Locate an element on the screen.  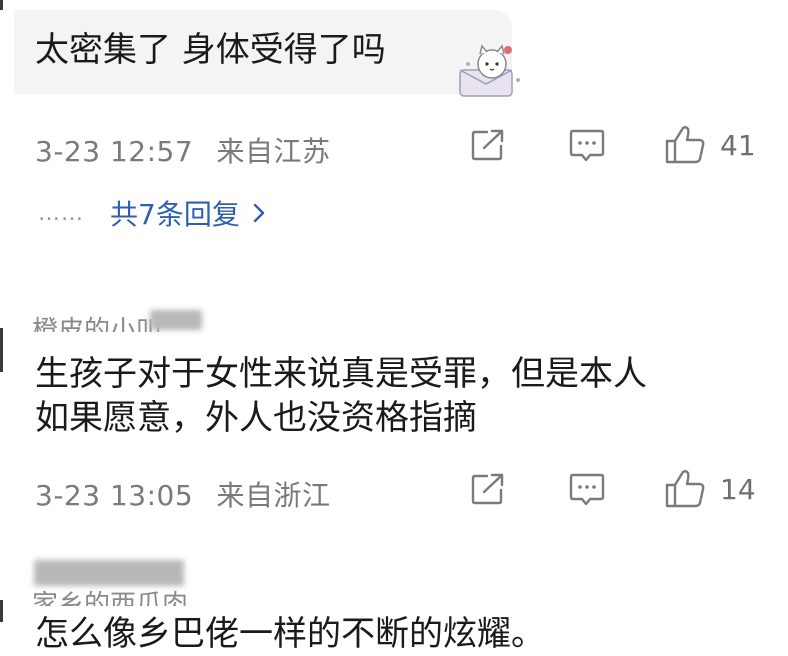
cat-sticker-icon is located at coordinates (489, 70).